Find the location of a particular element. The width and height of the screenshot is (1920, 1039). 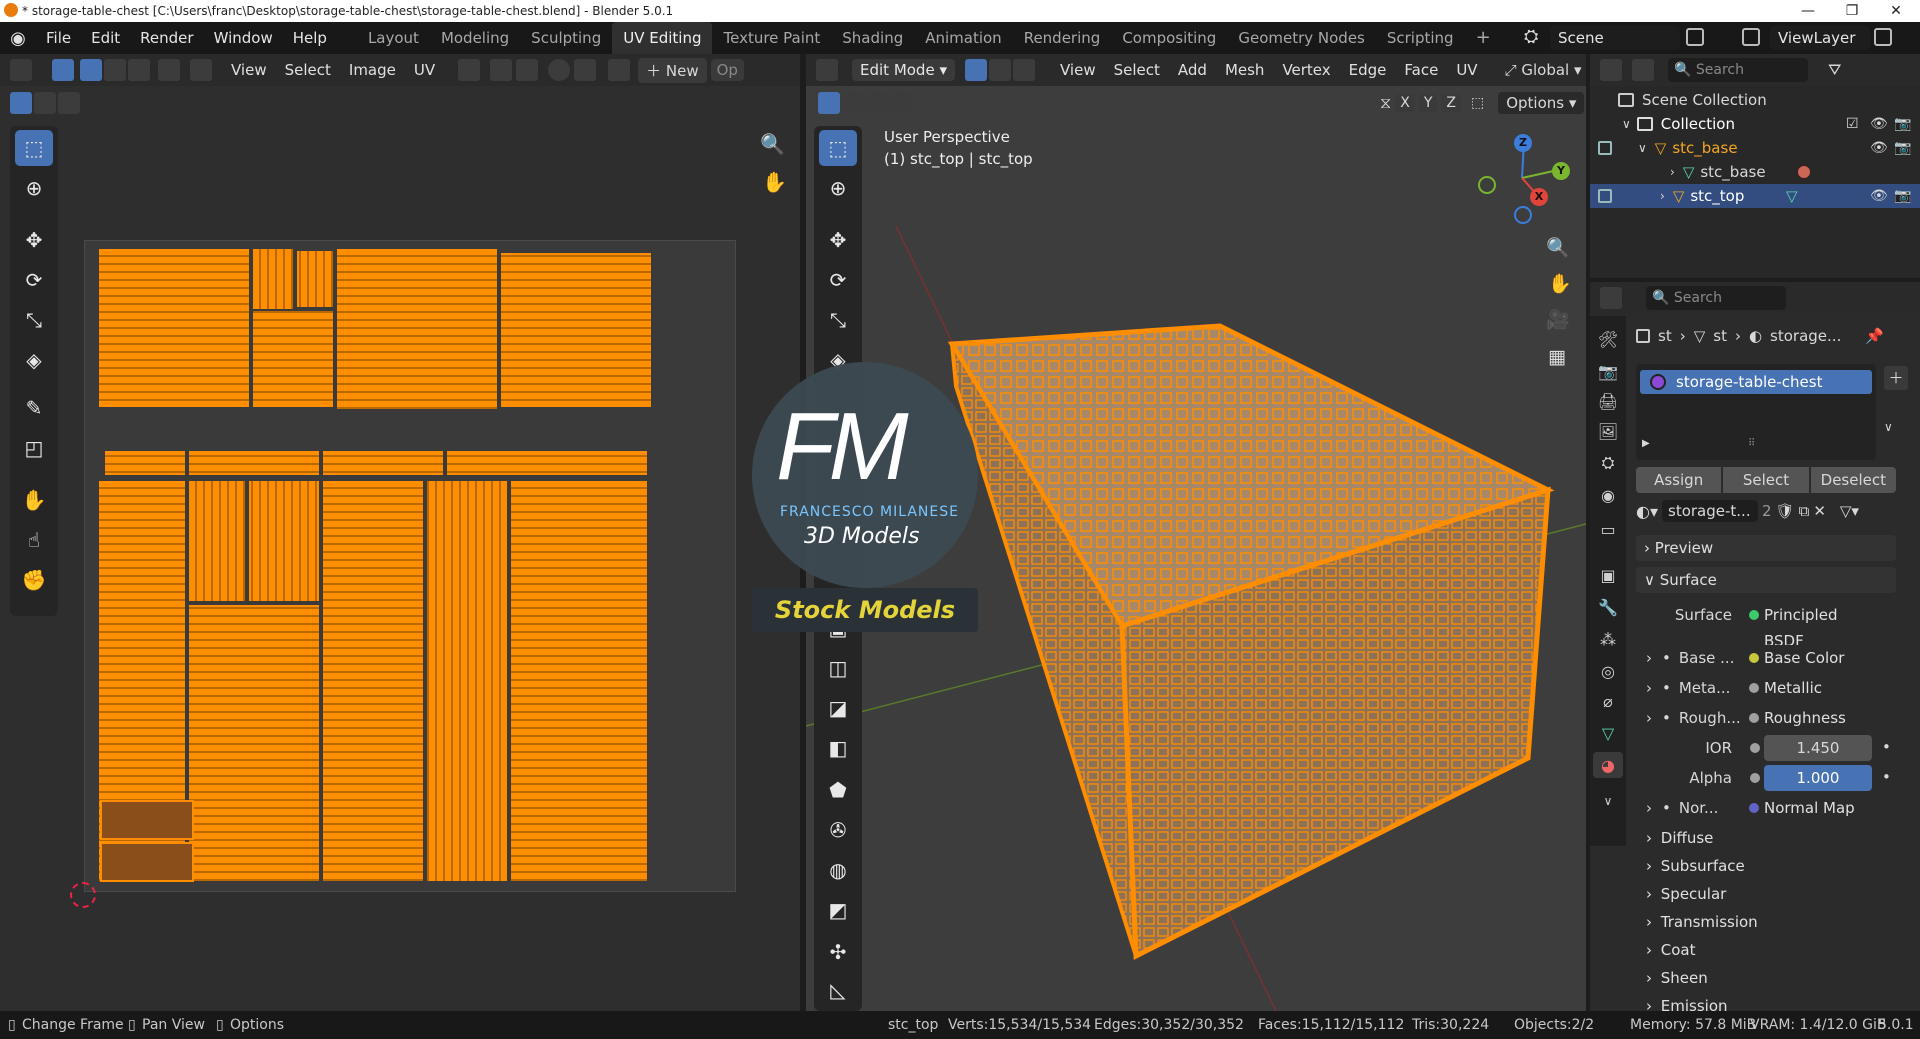

cursor-tool: ⊕ is located at coordinates (34, 188).